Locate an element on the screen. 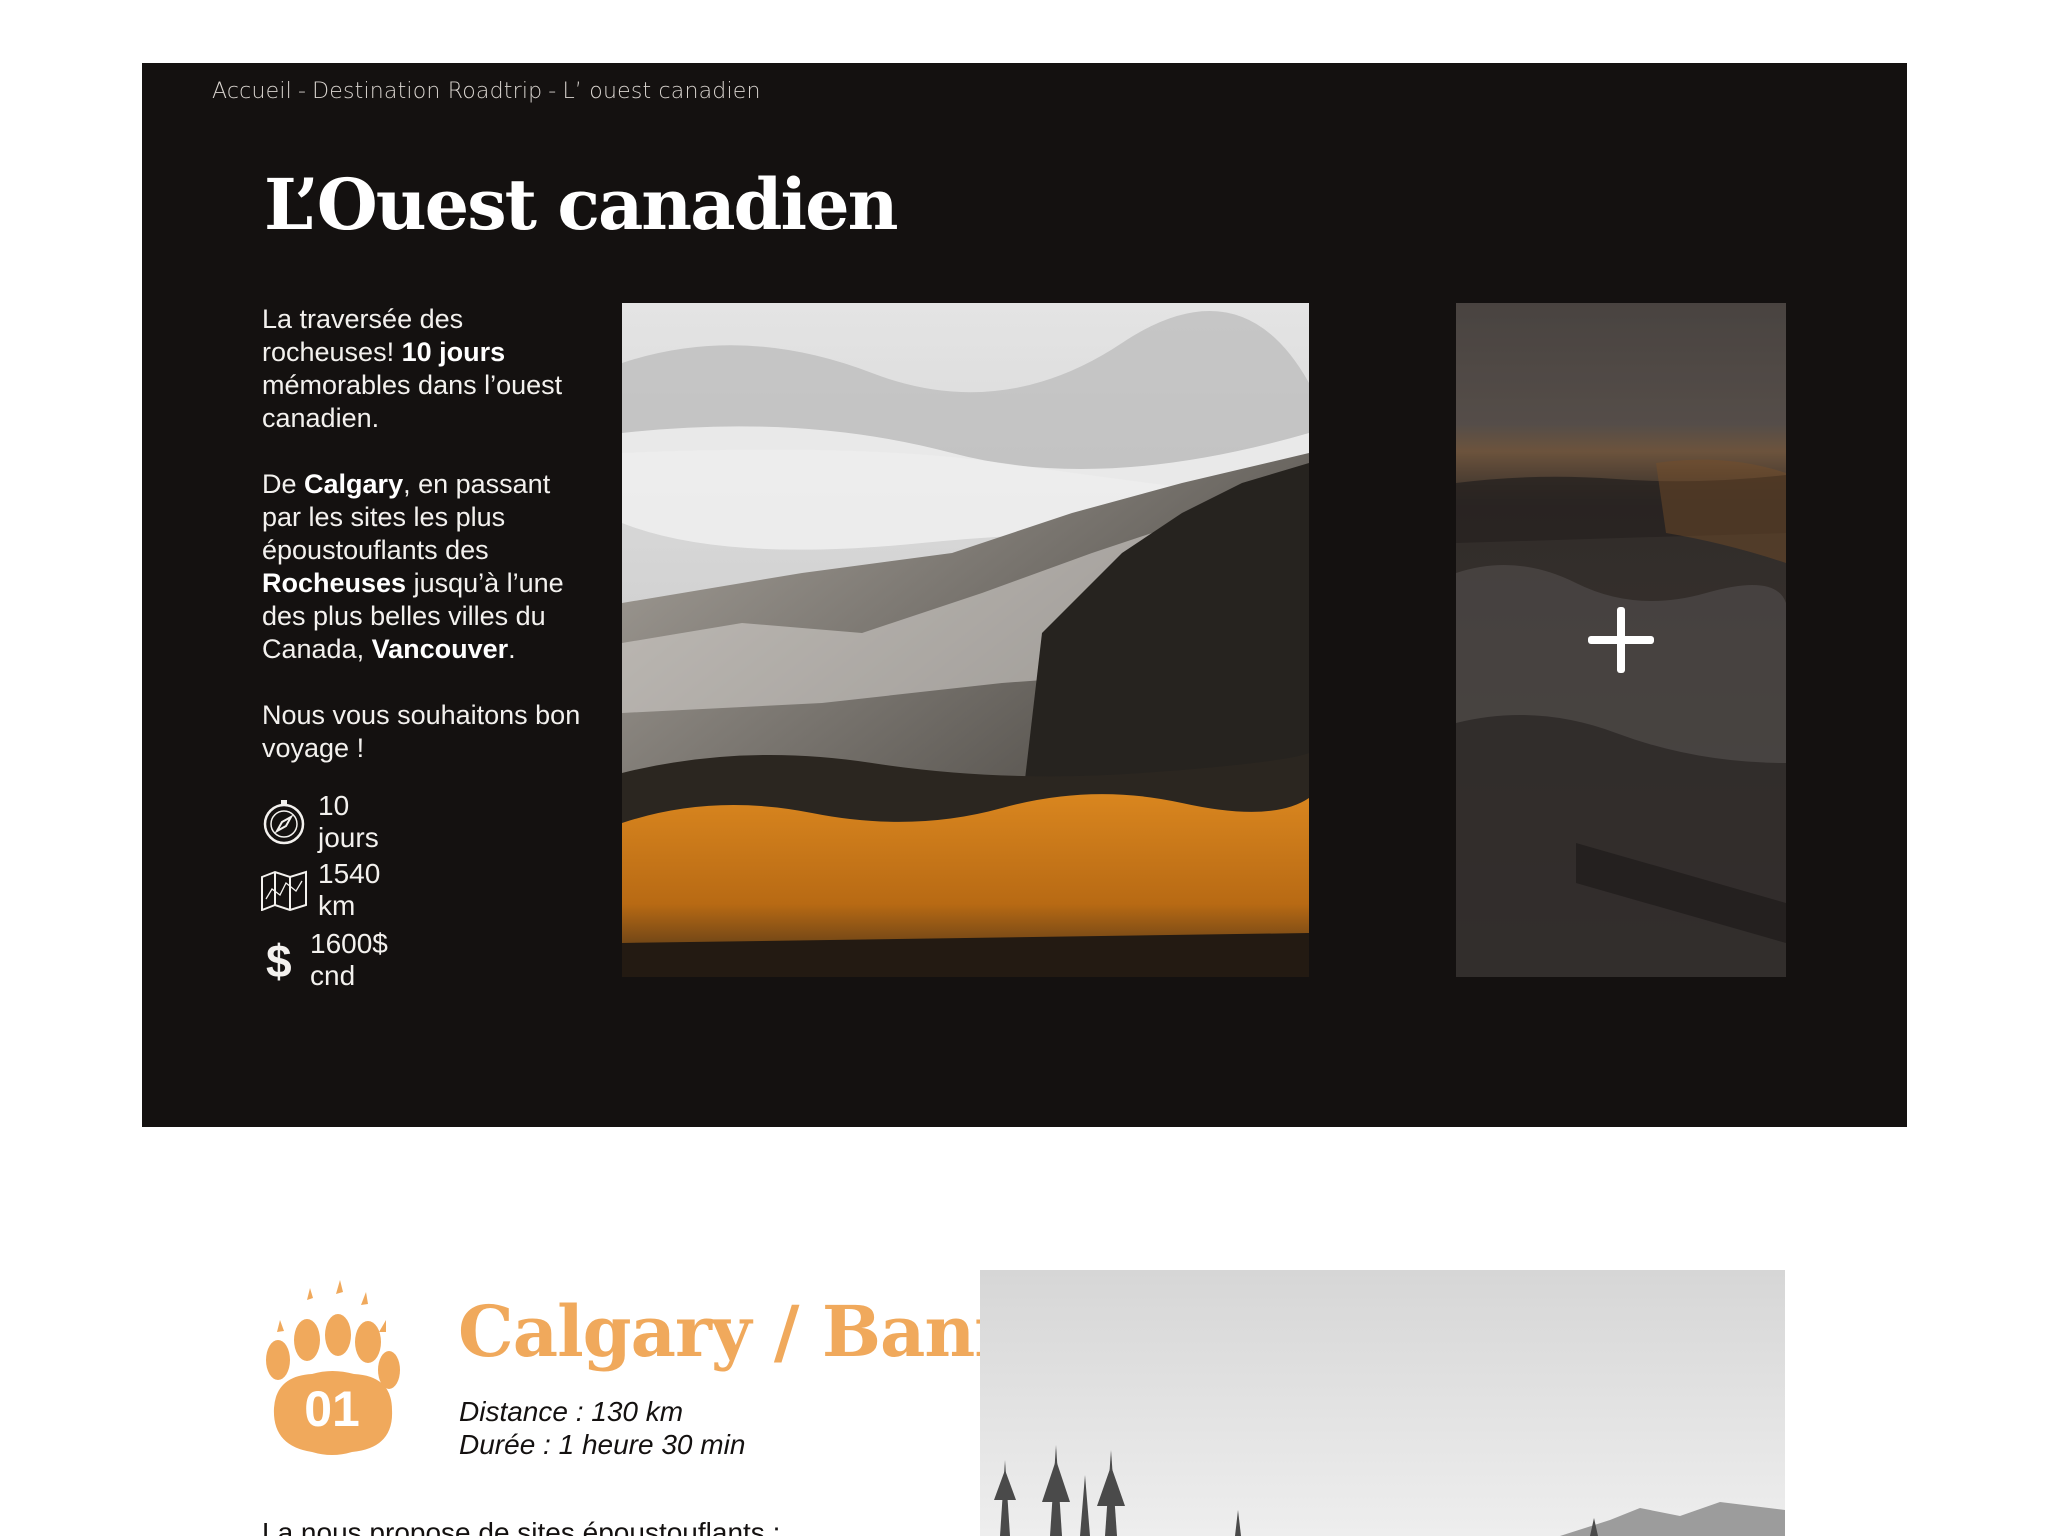 This screenshot has height=1536, width=2048. plus-icon is located at coordinates (1621, 640).